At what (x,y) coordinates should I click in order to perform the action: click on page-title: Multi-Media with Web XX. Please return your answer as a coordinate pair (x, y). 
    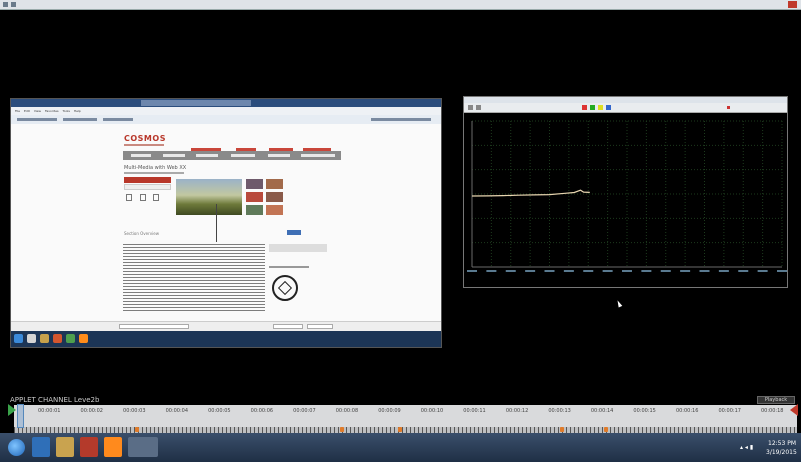
    Looking at the image, I should click on (155, 168).